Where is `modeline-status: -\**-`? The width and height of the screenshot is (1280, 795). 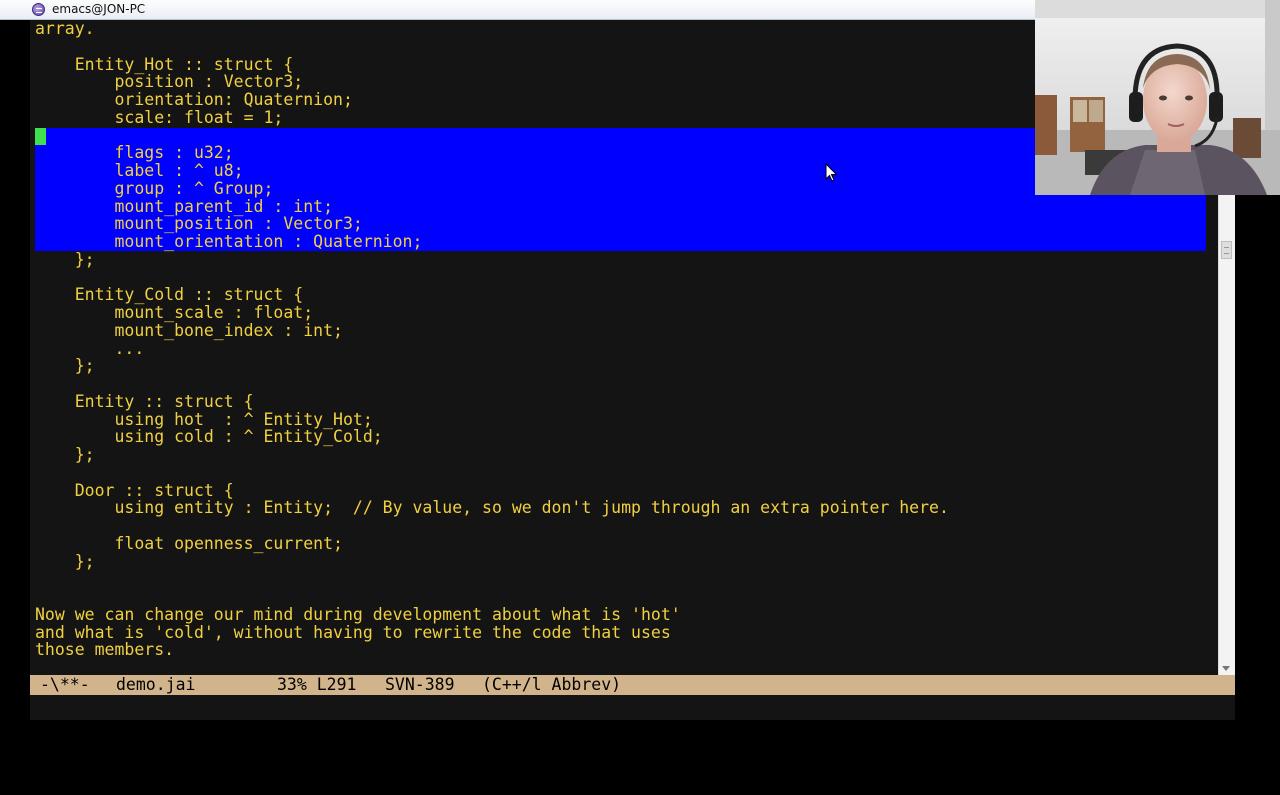 modeline-status: -\**- is located at coordinates (65, 684).